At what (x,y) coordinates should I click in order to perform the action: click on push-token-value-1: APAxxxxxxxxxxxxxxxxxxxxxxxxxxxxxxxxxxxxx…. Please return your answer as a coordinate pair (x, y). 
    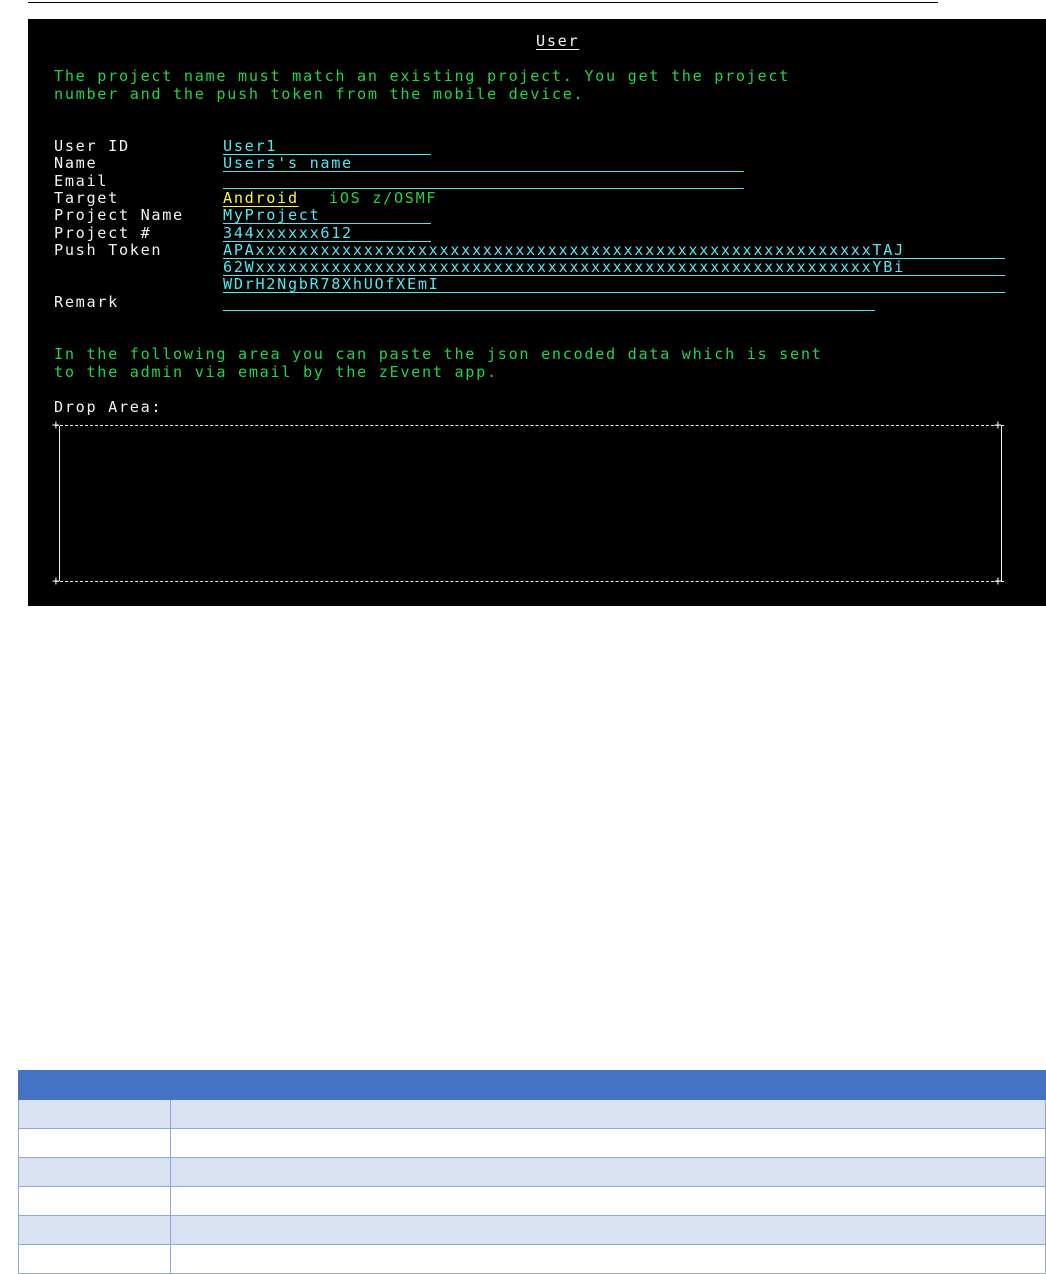
    Looking at the image, I should click on (564, 250).